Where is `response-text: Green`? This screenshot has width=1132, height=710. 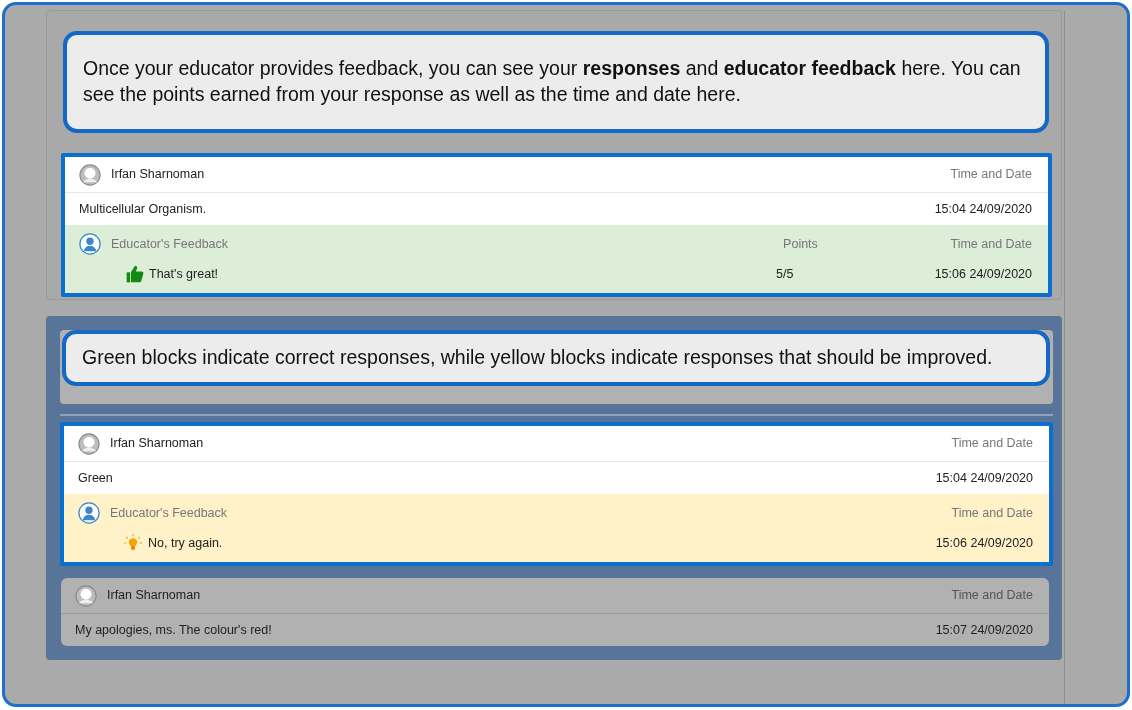 response-text: Green is located at coordinates (95, 478).